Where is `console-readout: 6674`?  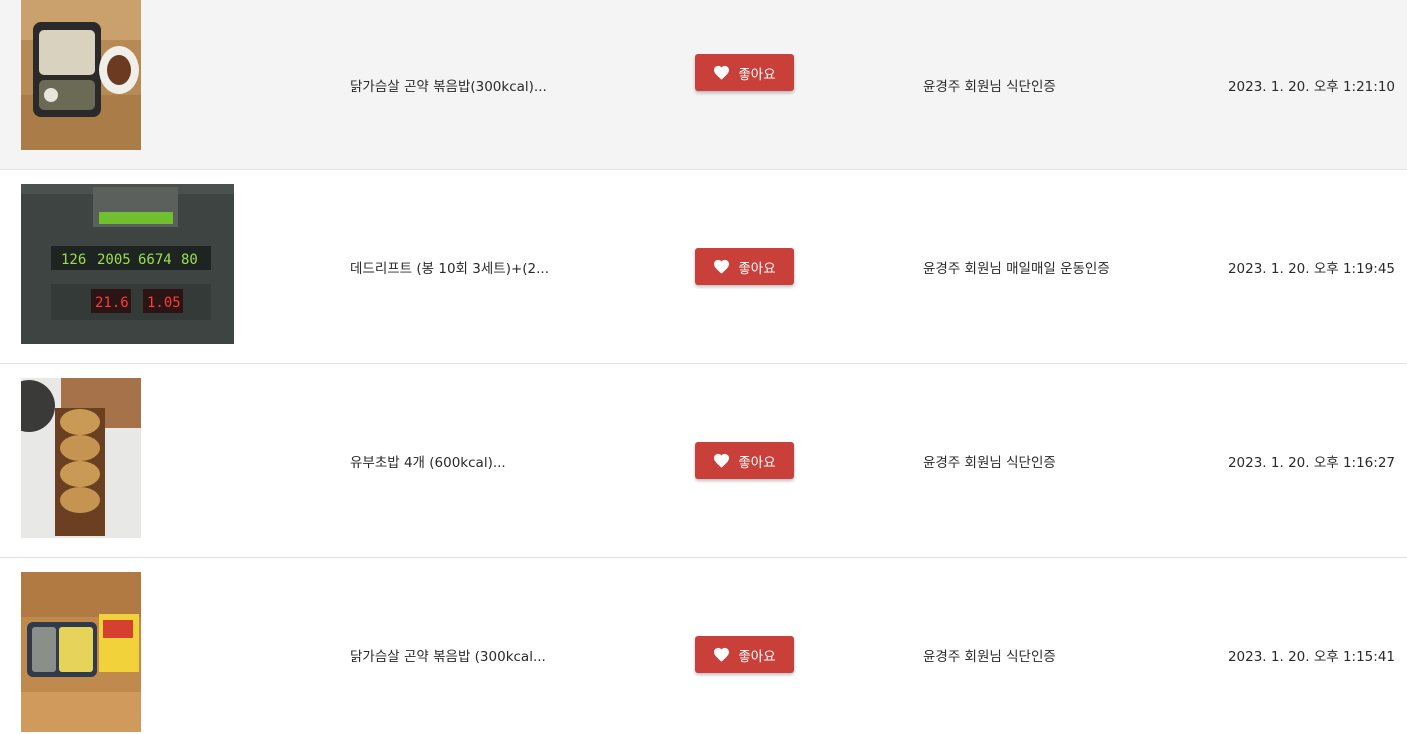
console-readout: 6674 is located at coordinates (155, 260).